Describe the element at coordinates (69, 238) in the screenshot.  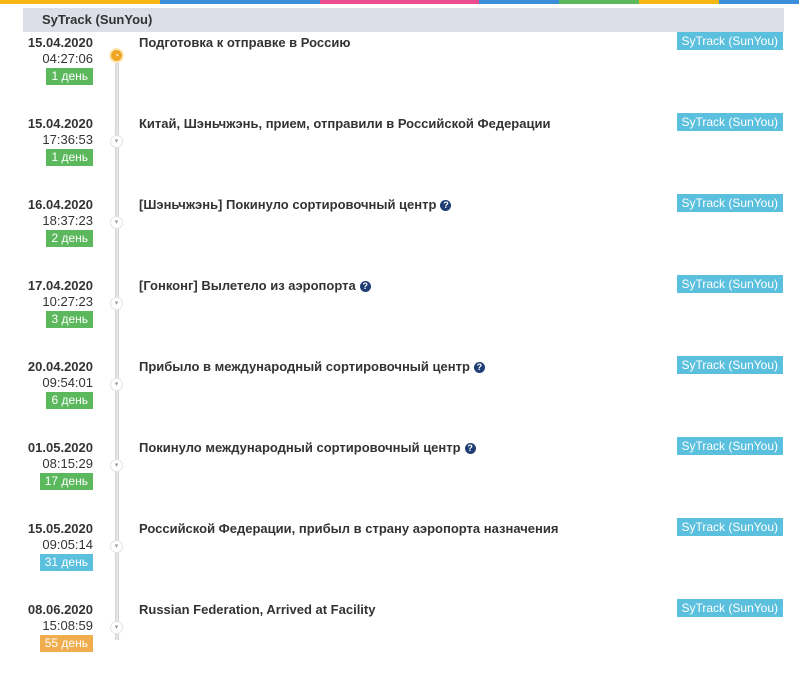
I see `days-badge: 2 день` at that location.